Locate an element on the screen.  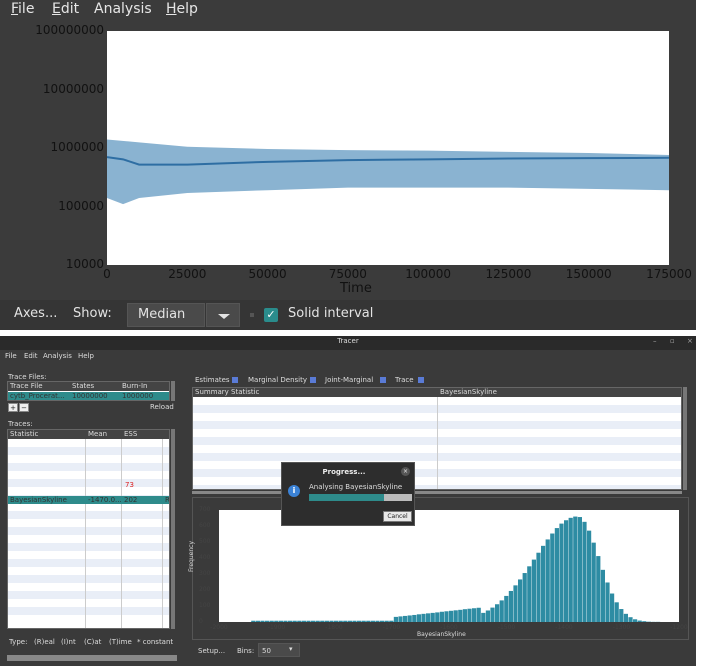
trace-file-row: cytb_Procerat... 10000000 1000000 is located at coordinates (88, 396).